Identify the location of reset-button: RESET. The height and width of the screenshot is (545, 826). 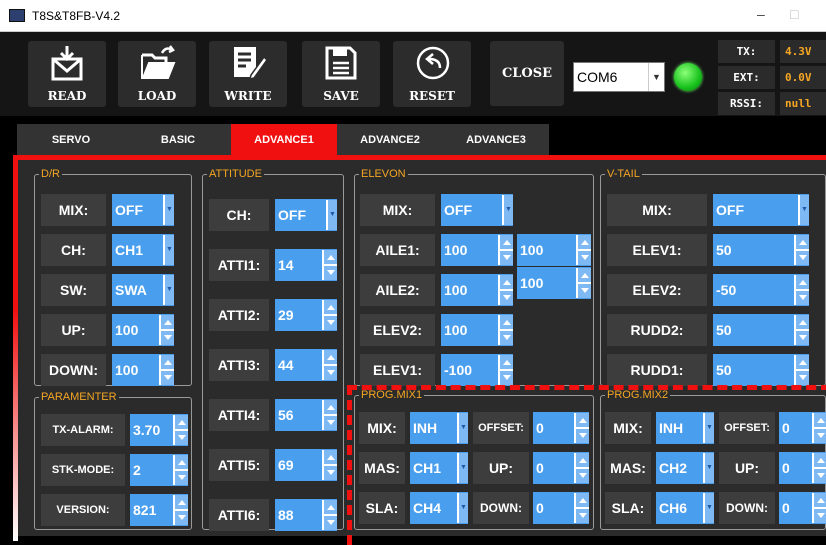
(432, 74).